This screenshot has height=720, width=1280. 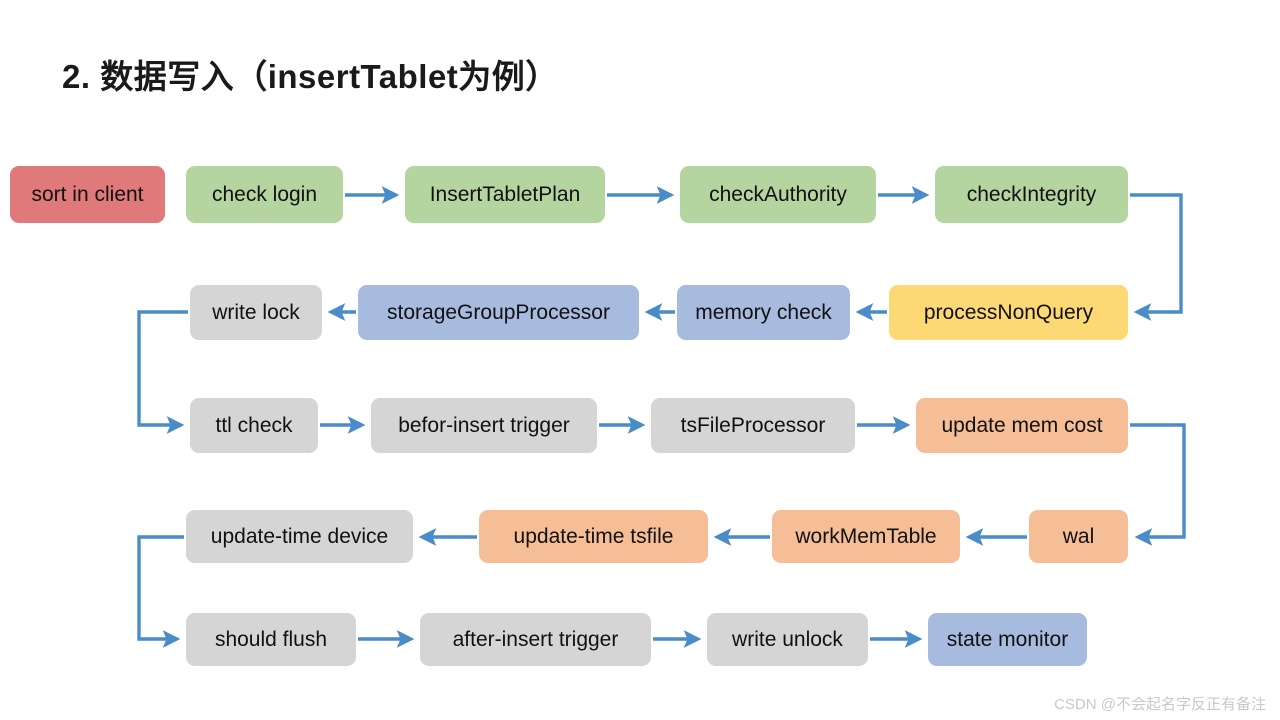 I want to click on flow-node-label: sort in client, so click(x=87, y=194).